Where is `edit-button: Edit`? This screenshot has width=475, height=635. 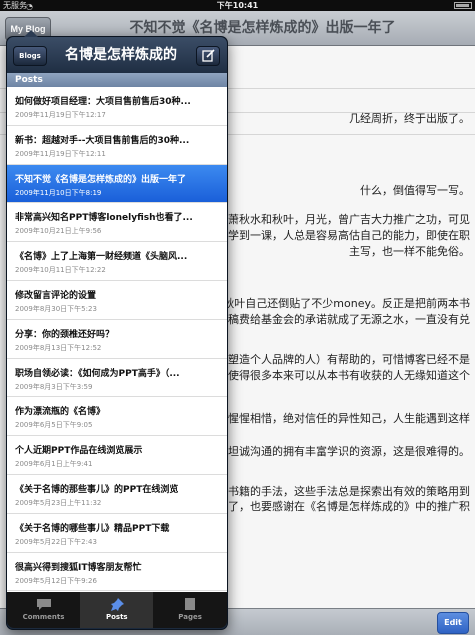 edit-button: Edit is located at coordinates (453, 623).